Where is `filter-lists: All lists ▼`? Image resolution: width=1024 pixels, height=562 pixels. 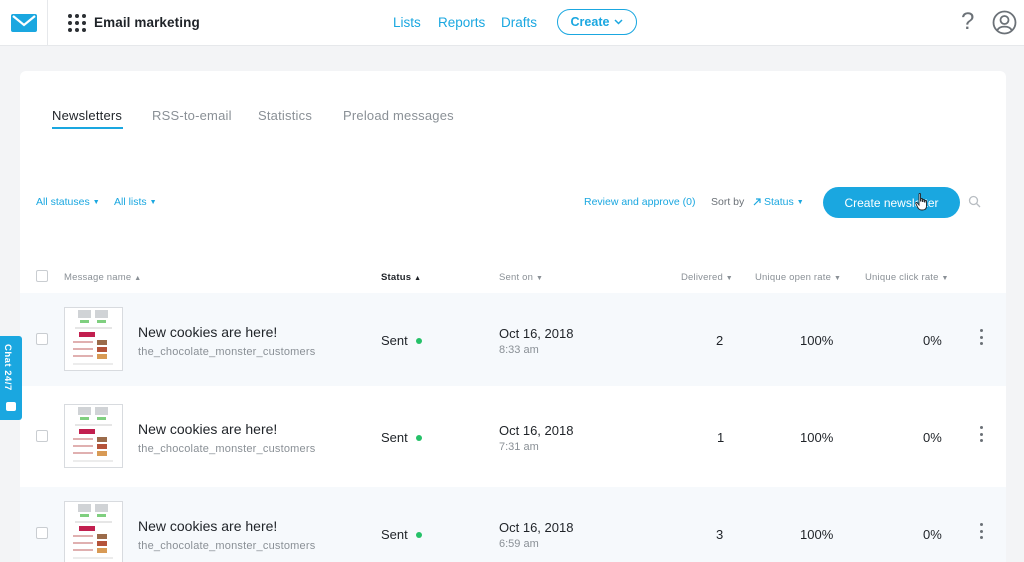 filter-lists: All lists ▼ is located at coordinates (135, 202).